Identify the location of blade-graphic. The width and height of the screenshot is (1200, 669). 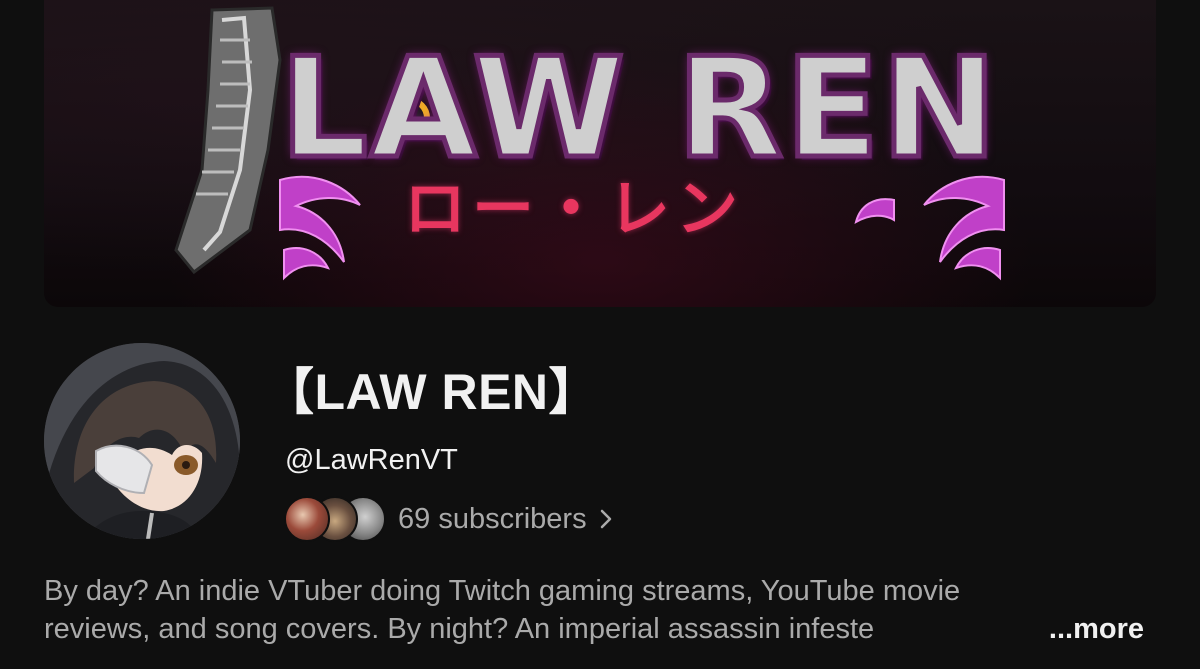
(228, 140).